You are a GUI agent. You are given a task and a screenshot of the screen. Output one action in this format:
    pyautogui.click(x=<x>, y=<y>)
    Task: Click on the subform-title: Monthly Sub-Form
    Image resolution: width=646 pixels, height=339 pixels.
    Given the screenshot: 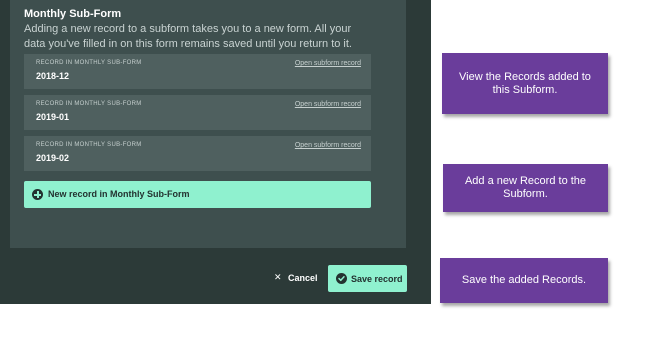 What is the action you would take?
    pyautogui.click(x=73, y=14)
    